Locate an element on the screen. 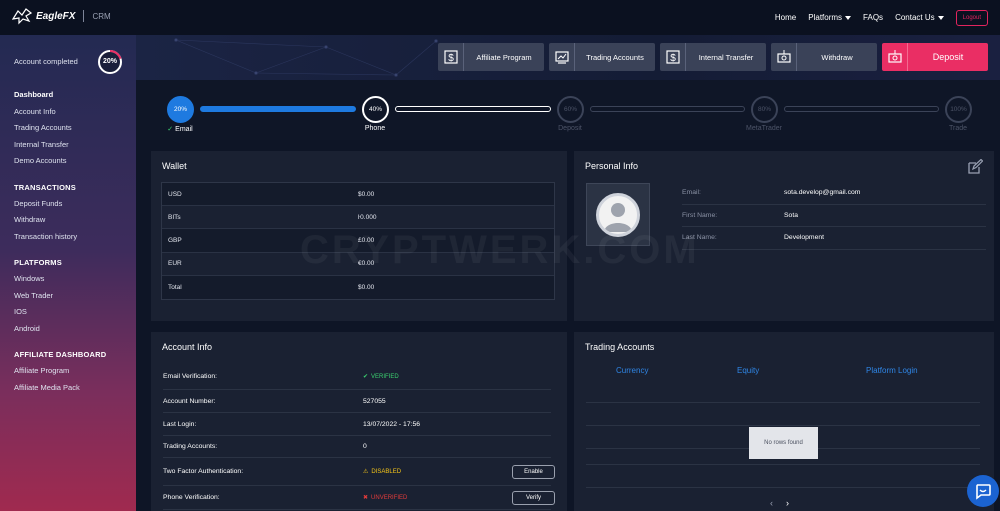 The image size is (1000, 511). step-label-text: Email is located at coordinates (184, 129).